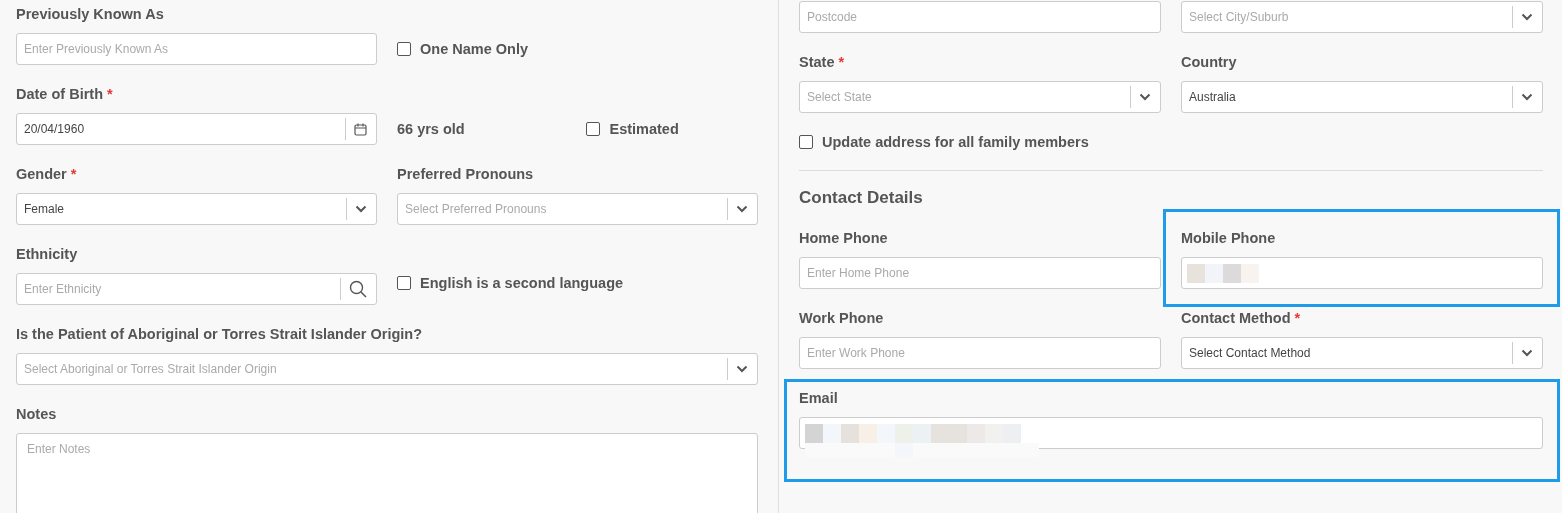 The width and height of the screenshot is (1562, 513). What do you see at coordinates (196, 209) in the screenshot?
I see `select-field: Female` at bounding box center [196, 209].